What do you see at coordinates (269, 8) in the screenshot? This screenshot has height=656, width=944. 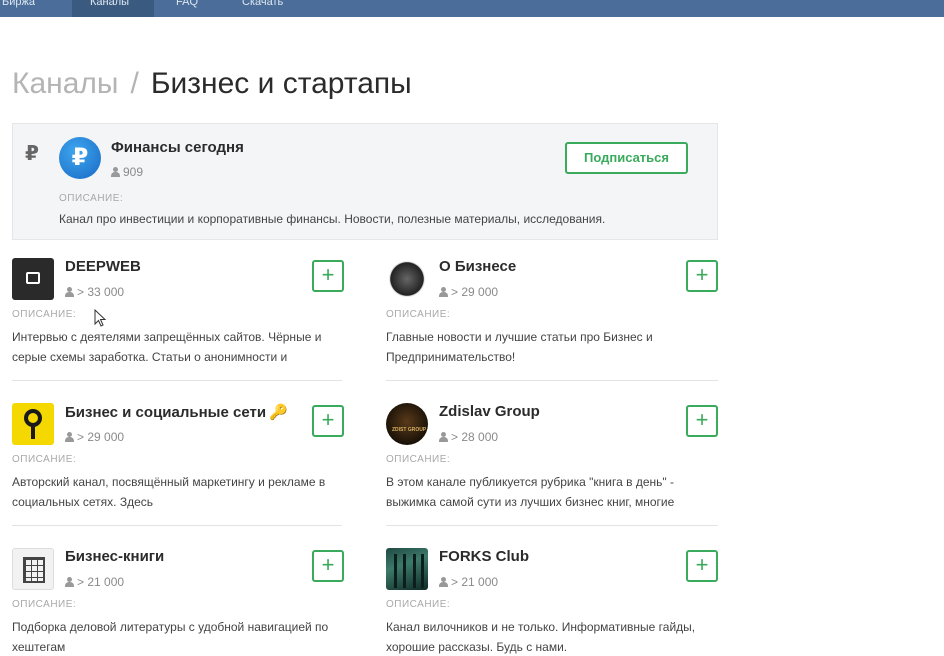 I see `nav-tab-download: Скачать` at bounding box center [269, 8].